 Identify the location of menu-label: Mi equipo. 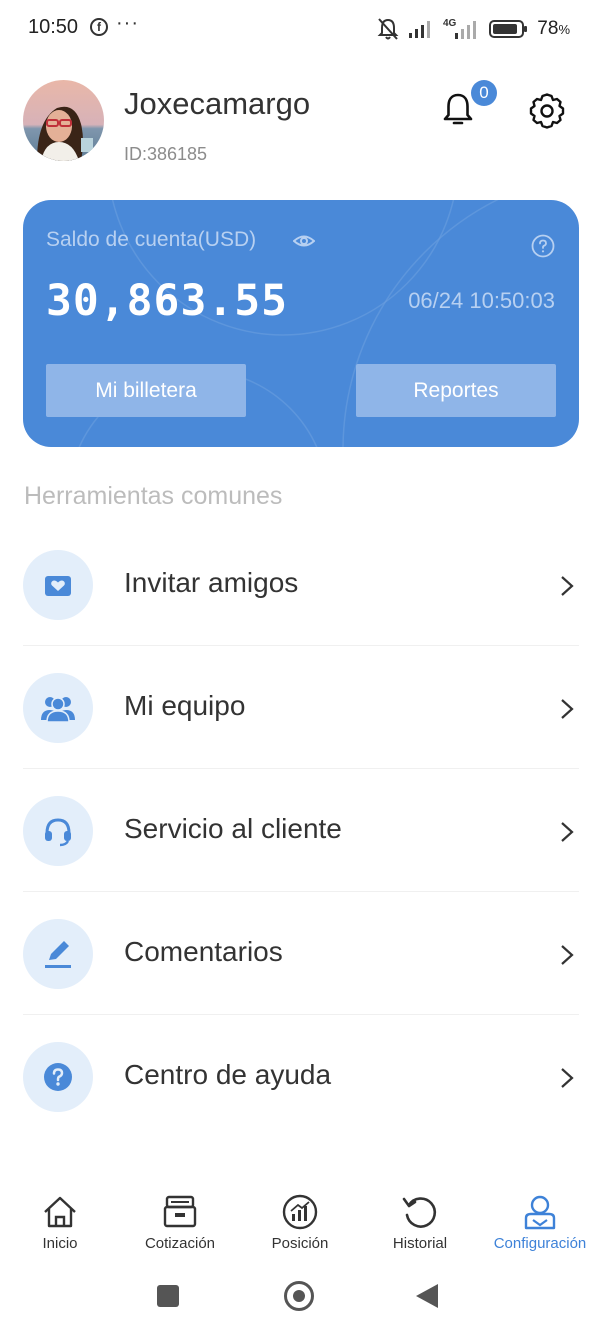
(185, 705).